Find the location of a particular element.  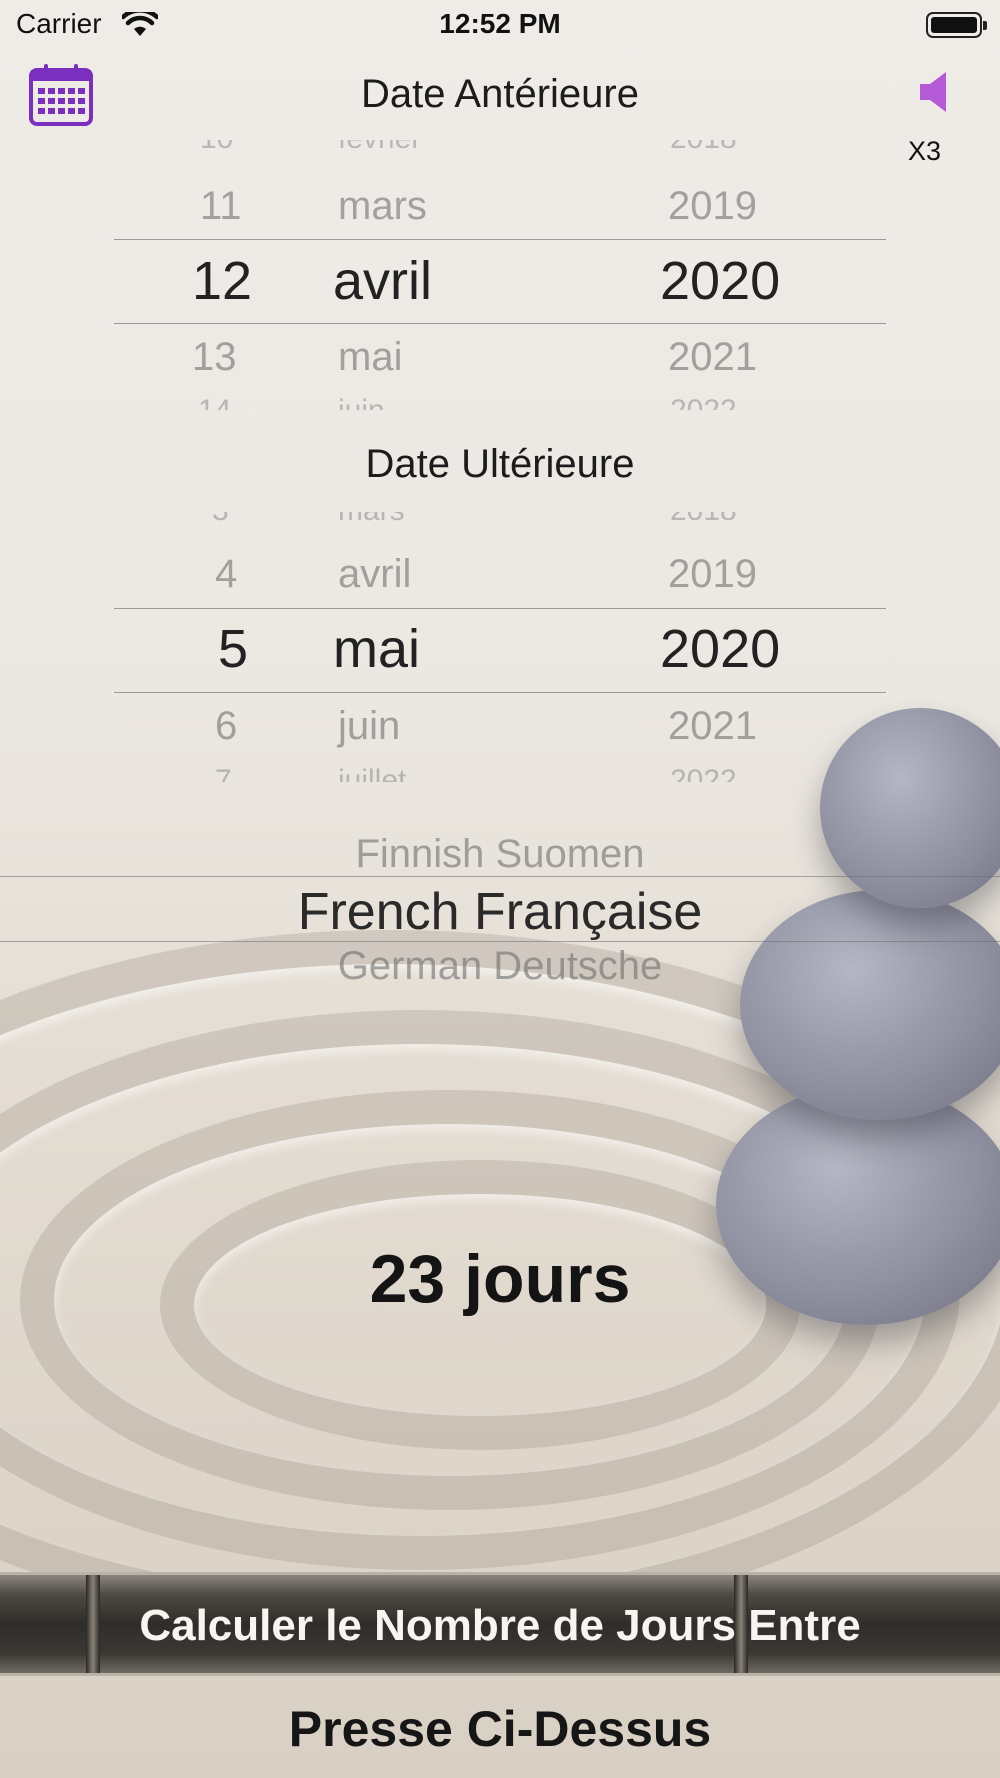

month-value: juillet is located at coordinates (372, 773).